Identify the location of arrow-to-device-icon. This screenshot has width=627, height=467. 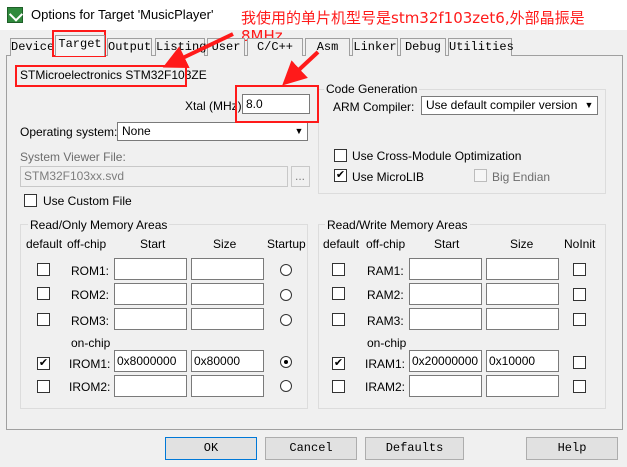
(198, 50).